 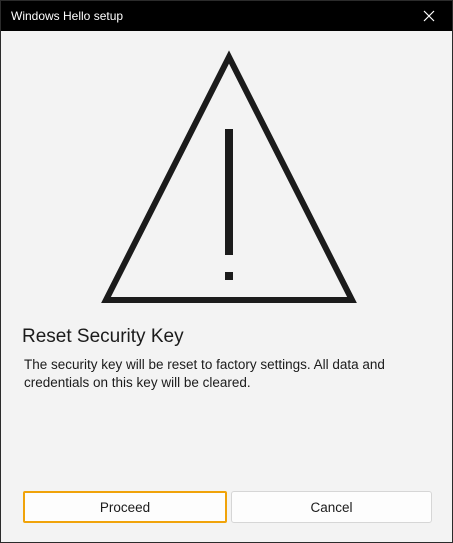 I want to click on window-title: Windows Hello setup, so click(x=67, y=16).